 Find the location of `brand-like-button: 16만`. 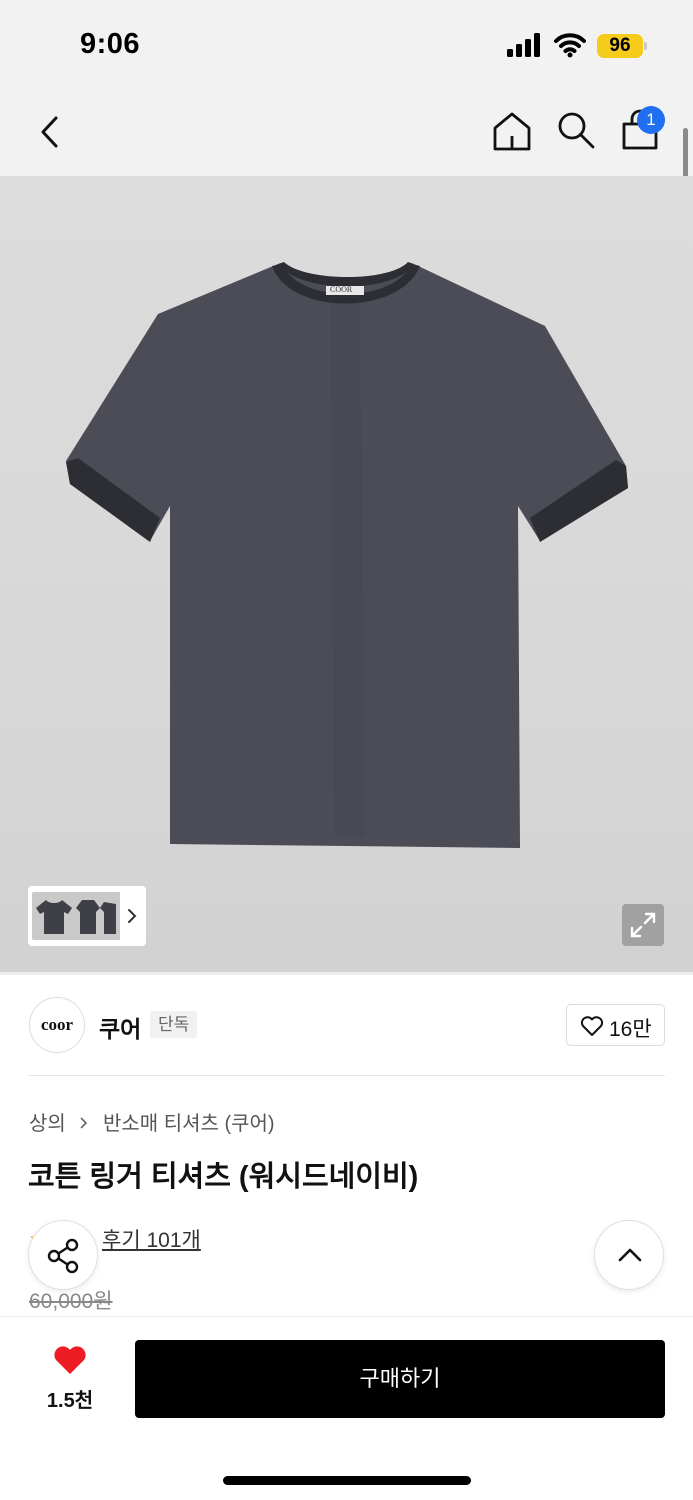

brand-like-button: 16만 is located at coordinates (615, 1025).